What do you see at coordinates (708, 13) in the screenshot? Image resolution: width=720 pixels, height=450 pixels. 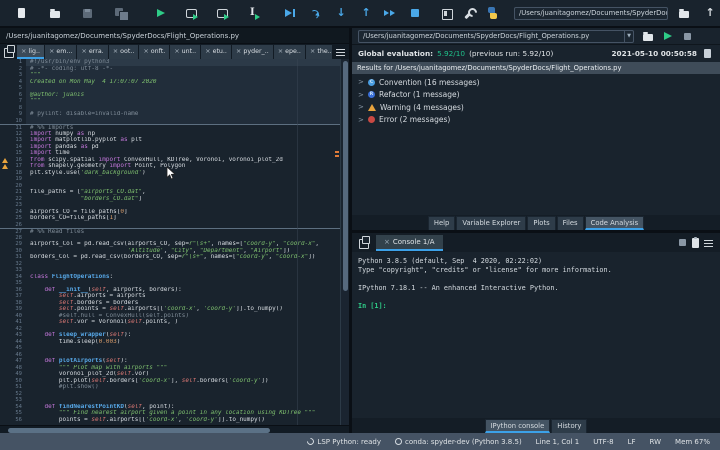 I see `parent-directory-button` at bounding box center [708, 13].